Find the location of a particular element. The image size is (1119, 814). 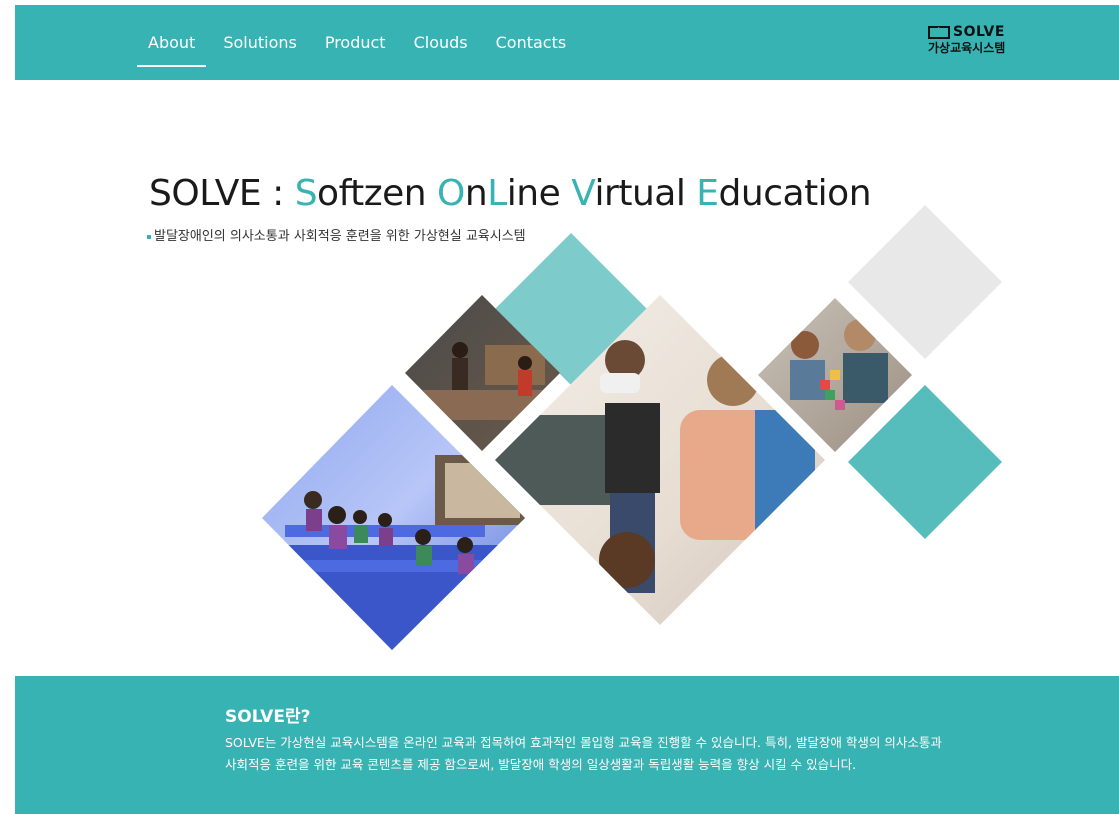

hero-title-part: oftzen is located at coordinates (377, 193).